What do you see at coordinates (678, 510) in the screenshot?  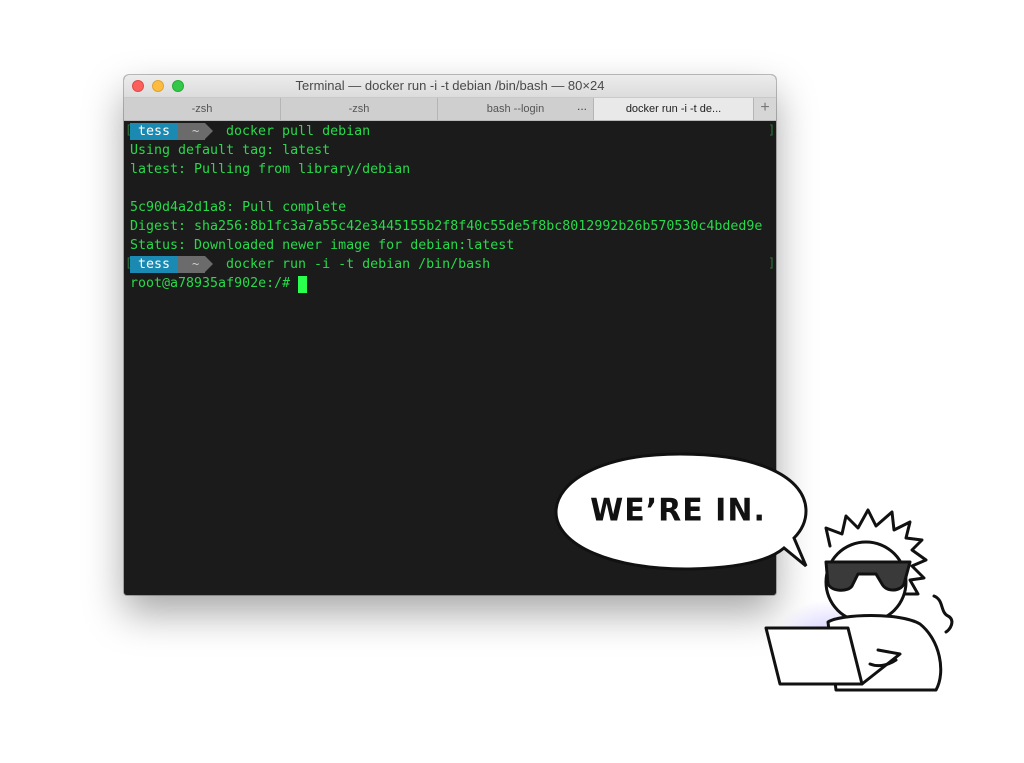 I see `speech-bubble-text: WE’RE IN.` at bounding box center [678, 510].